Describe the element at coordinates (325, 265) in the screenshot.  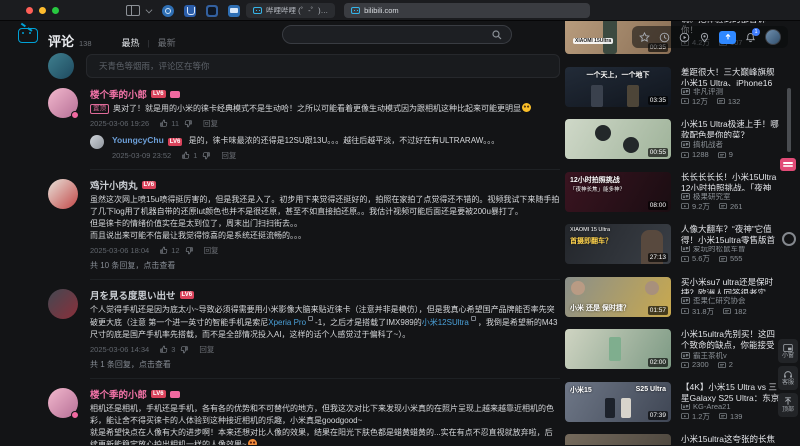
I see `view-more-replies: 共 10 条回复，点击查看` at that location.